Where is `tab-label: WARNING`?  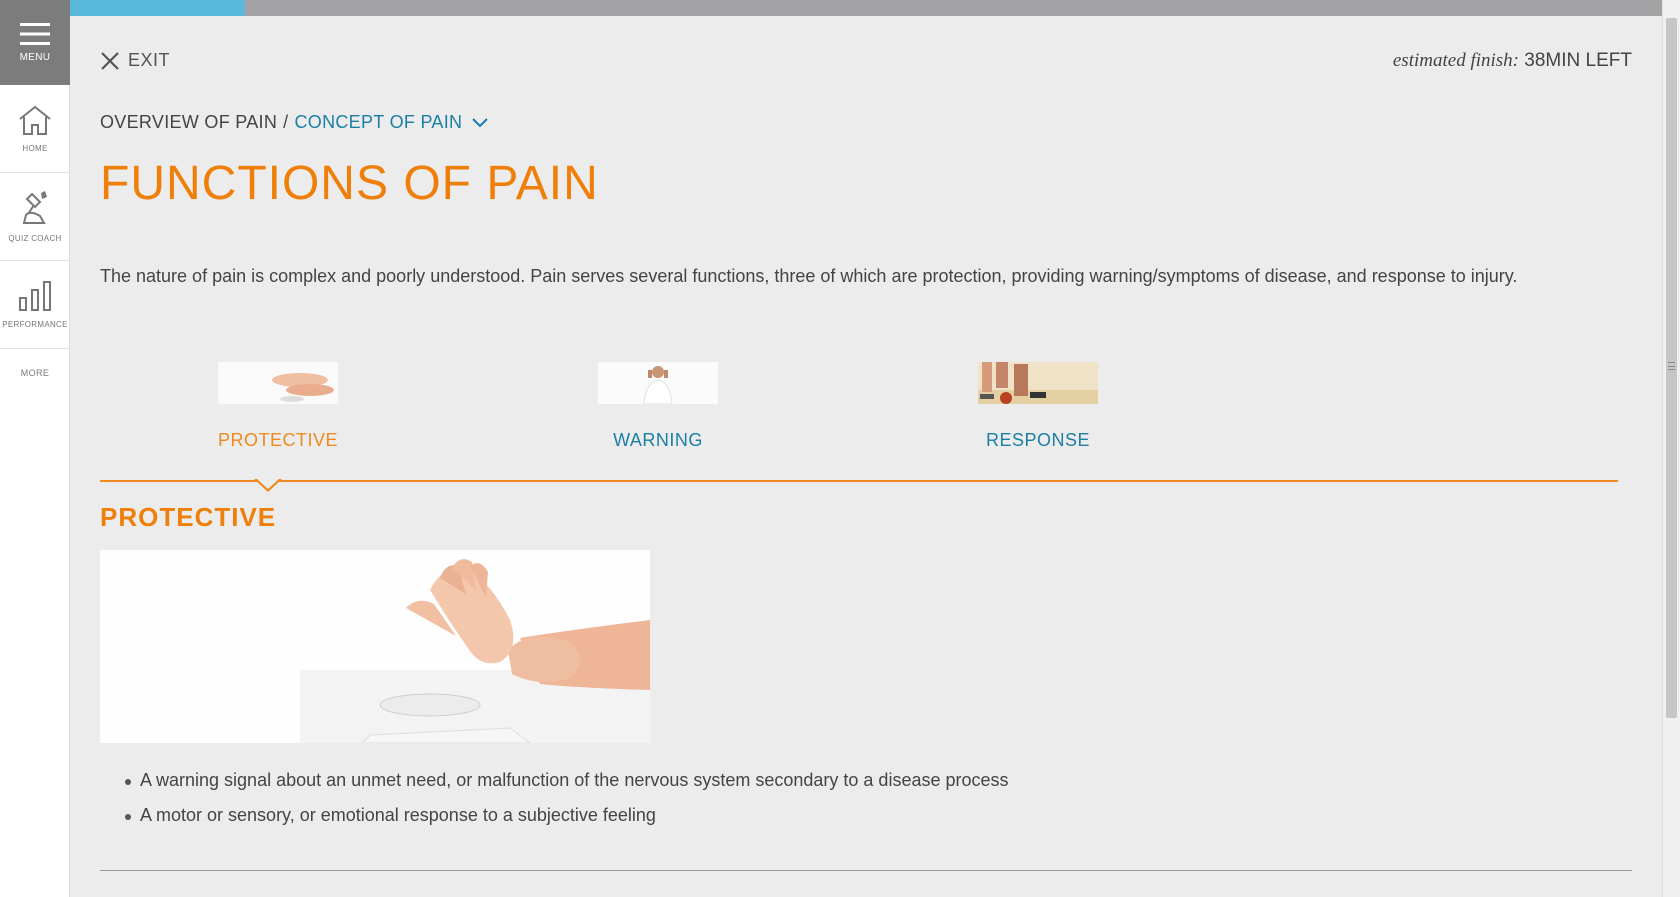
tab-label: WARNING is located at coordinates (658, 440).